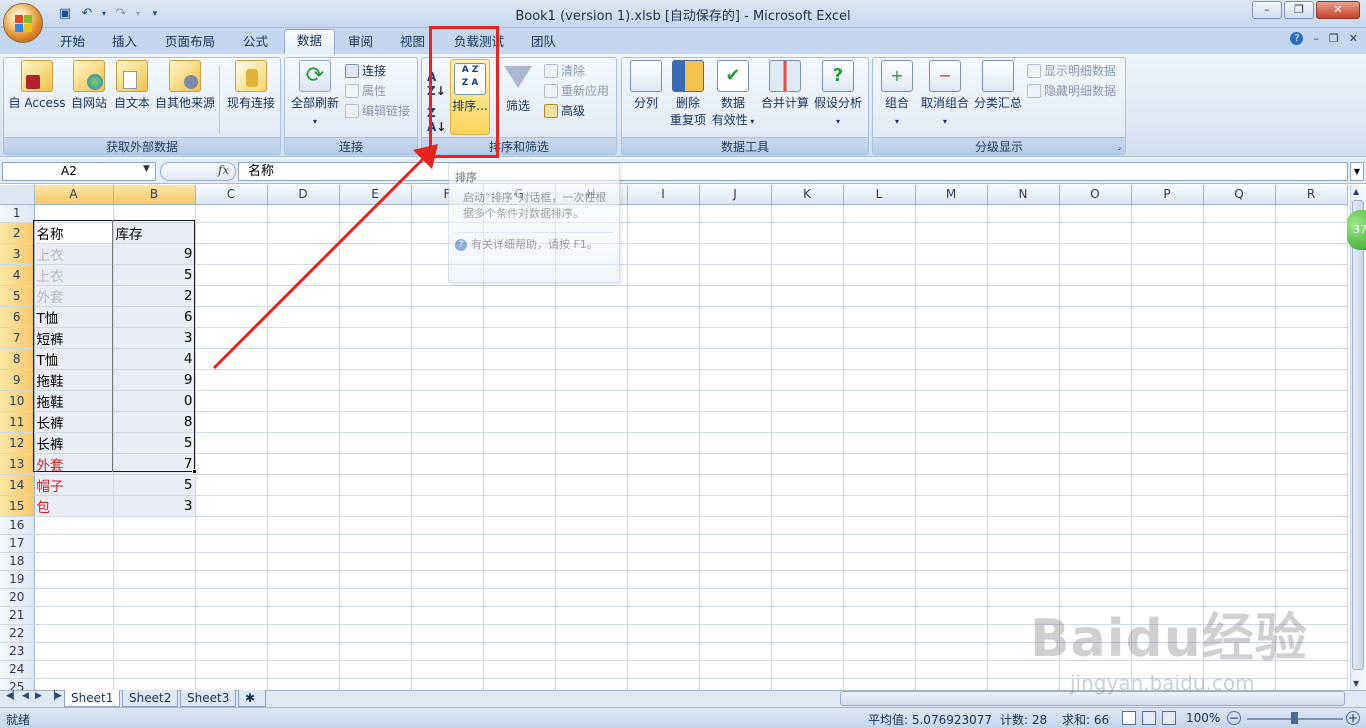  I want to click on advanced-button: 高级, so click(576, 111).